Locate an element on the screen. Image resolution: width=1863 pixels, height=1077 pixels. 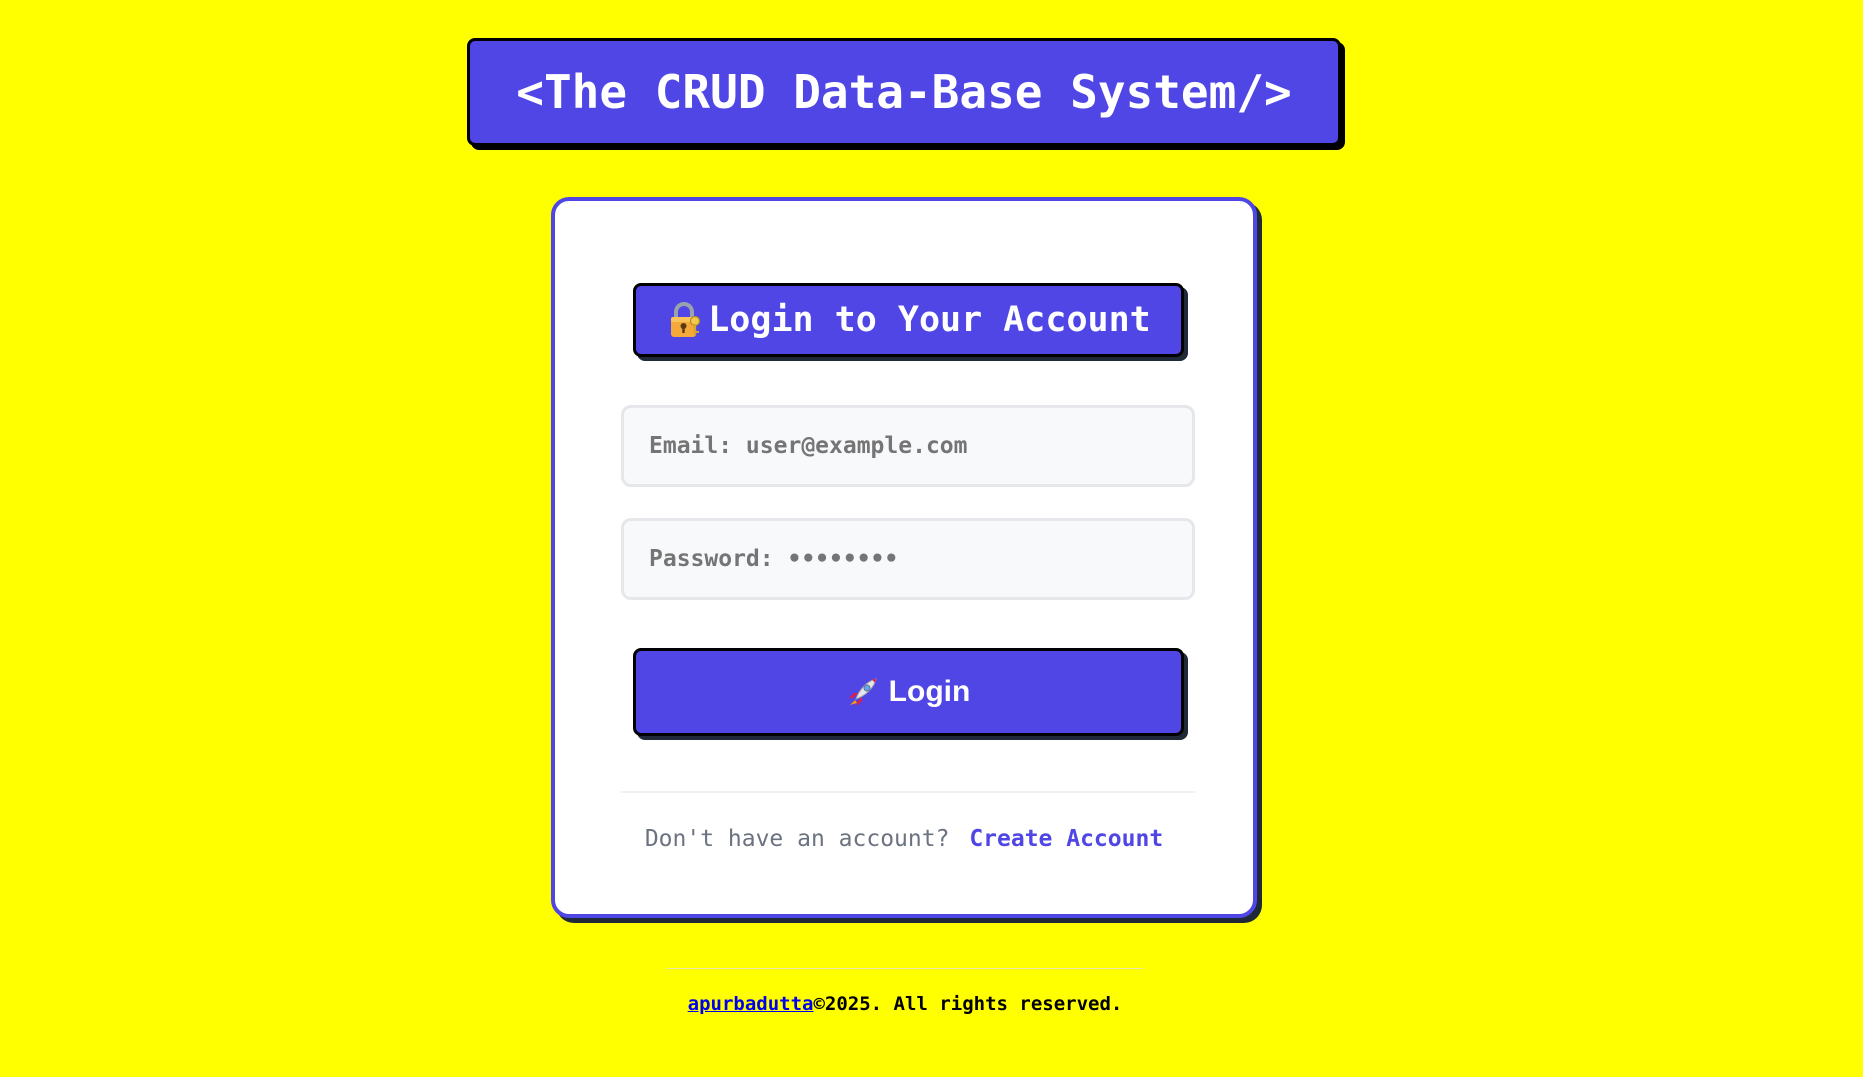
login-button-label: Login is located at coordinates (929, 691).